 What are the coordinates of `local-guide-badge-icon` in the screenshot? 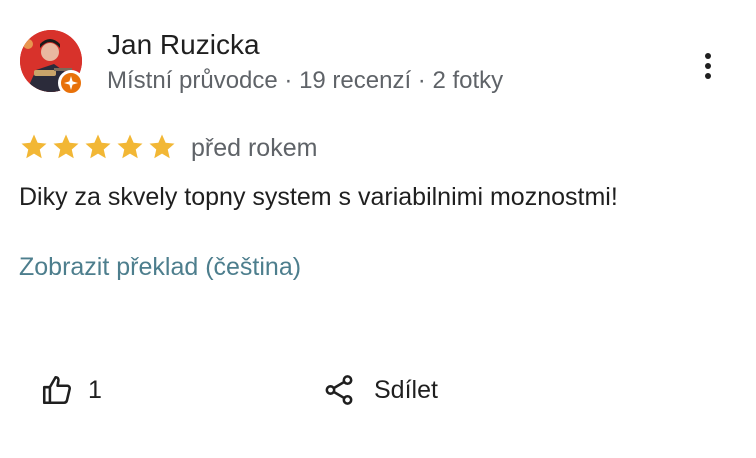 It's located at (71, 83).